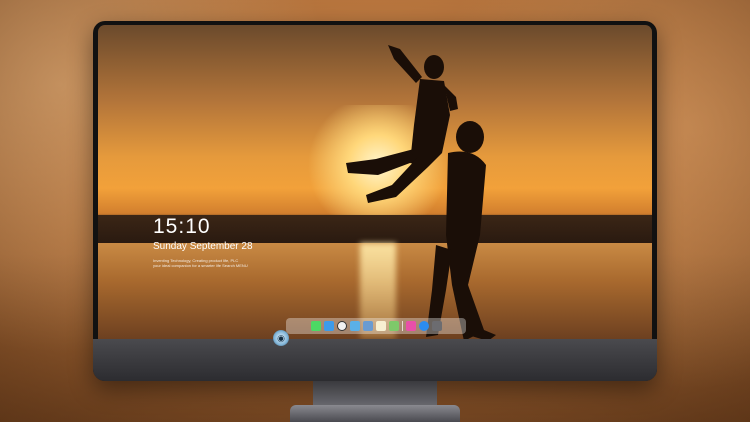 The width and height of the screenshot is (750, 422). I want to click on clock-icon, so click(341, 326).